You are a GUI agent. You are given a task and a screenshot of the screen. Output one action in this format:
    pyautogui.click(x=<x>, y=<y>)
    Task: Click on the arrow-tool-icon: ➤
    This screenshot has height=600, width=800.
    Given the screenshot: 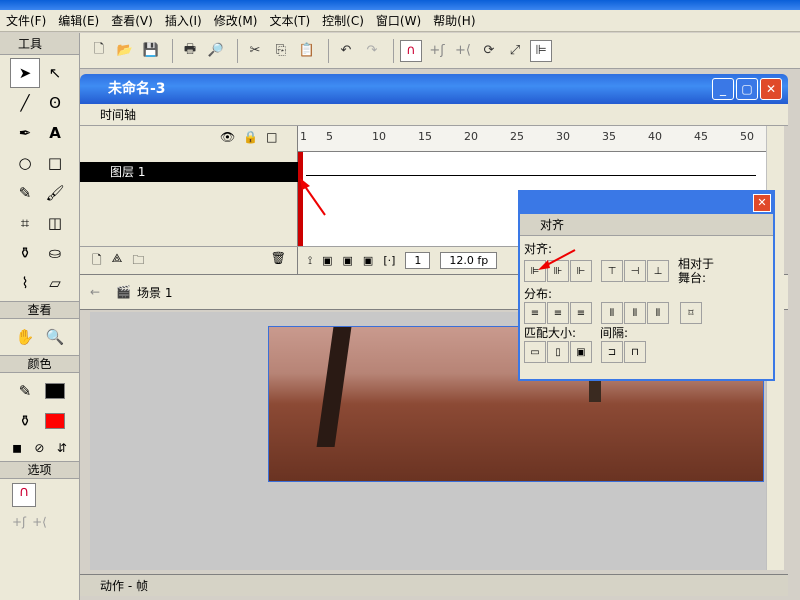 What is the action you would take?
    pyautogui.click(x=25, y=73)
    